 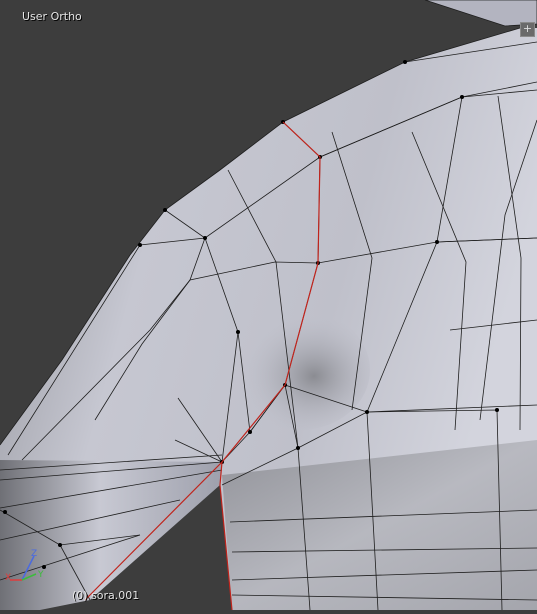 What do you see at coordinates (34, 554) in the screenshot?
I see `axis-z-label: Z` at bounding box center [34, 554].